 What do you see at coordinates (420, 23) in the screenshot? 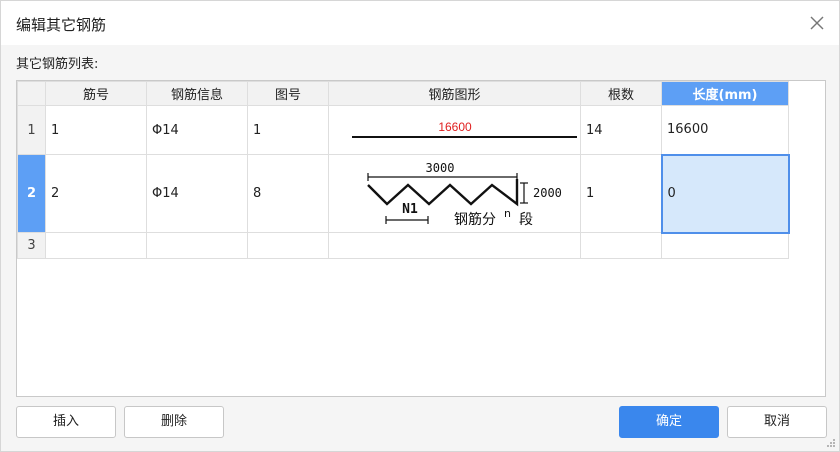
I see `title-bar: 编辑其它钢筋` at bounding box center [420, 23].